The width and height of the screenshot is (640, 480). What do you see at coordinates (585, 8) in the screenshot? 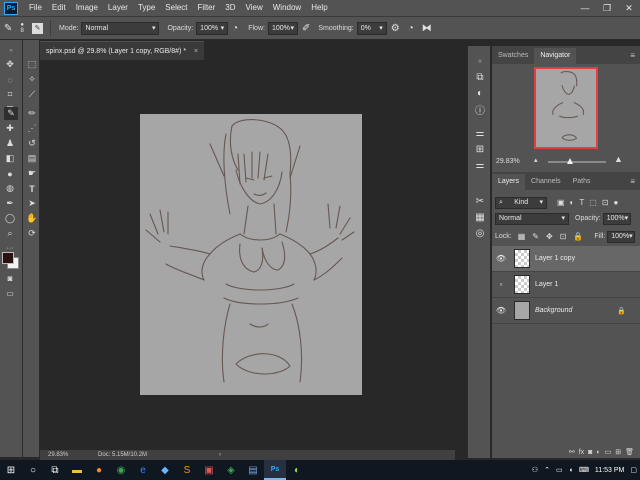
I see `minimize-button: —` at bounding box center [585, 8].